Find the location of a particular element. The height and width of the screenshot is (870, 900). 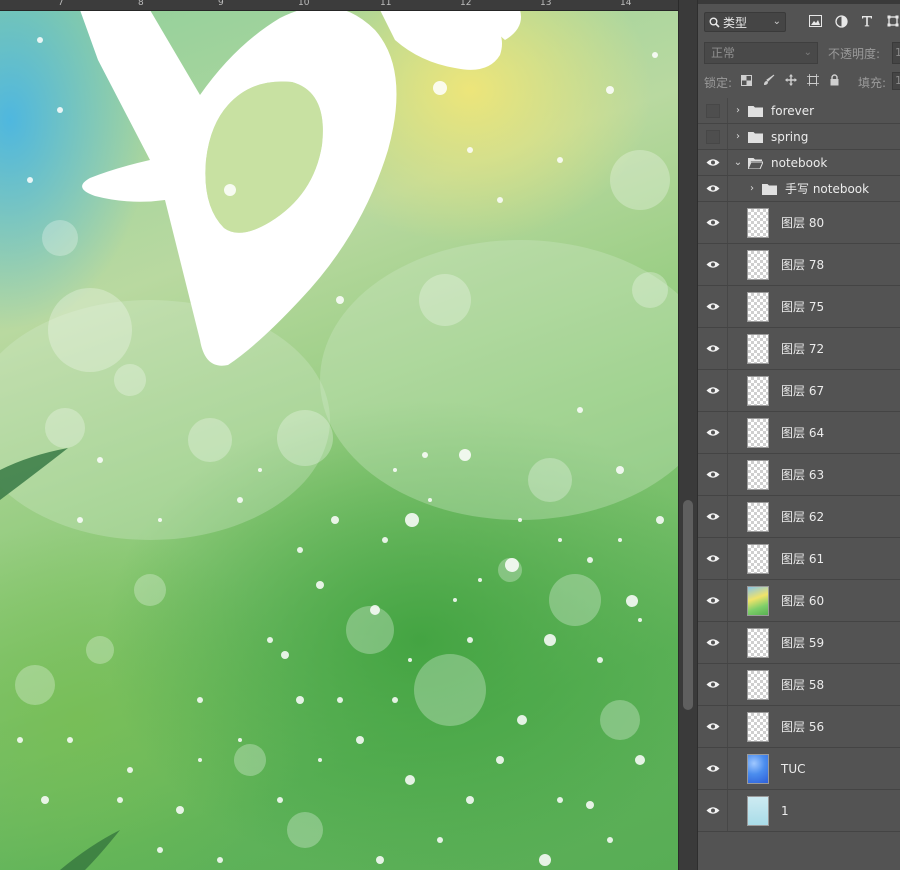

layer-row: 图层 78 is located at coordinates (799, 265).